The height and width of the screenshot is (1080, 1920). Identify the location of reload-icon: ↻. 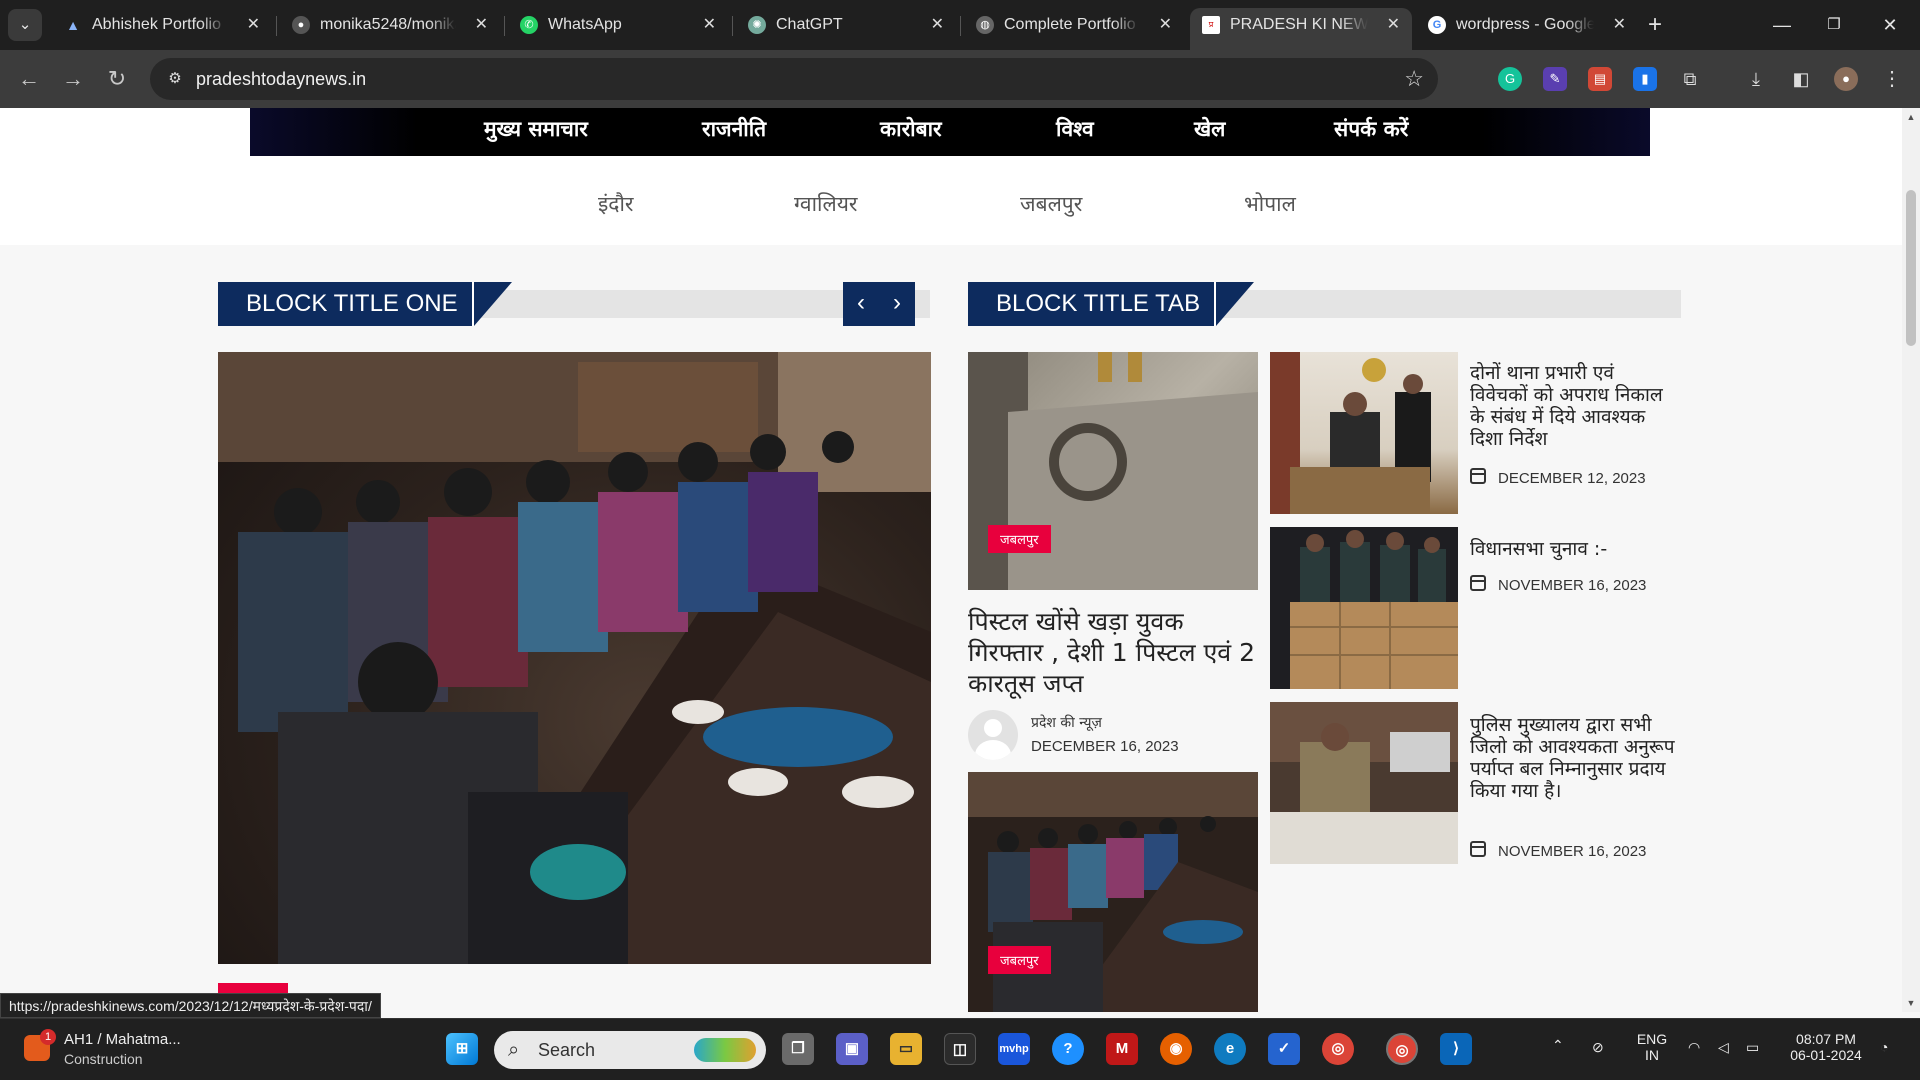
(117, 79).